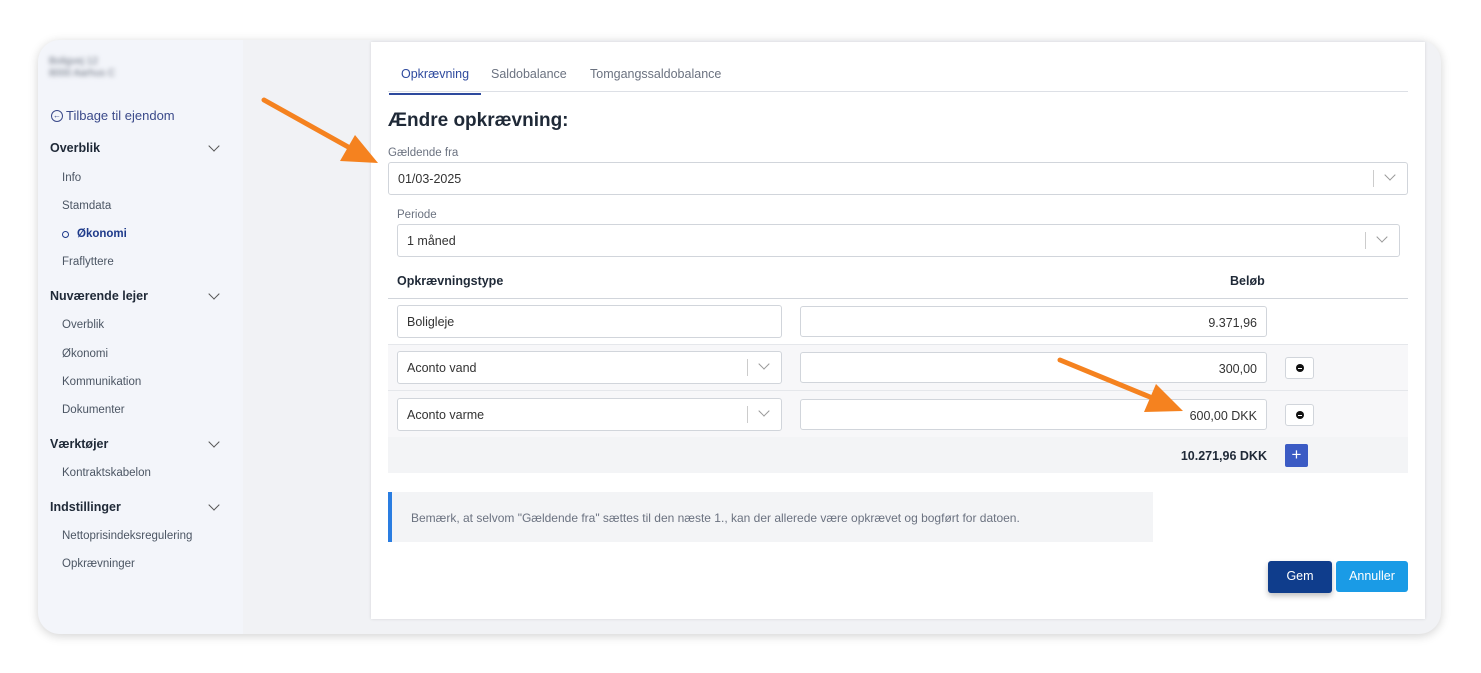 The width and height of the screenshot is (1481, 673). Describe the element at coordinates (450, 281) in the screenshot. I see `column-header-type: Opkrævningstype` at that location.